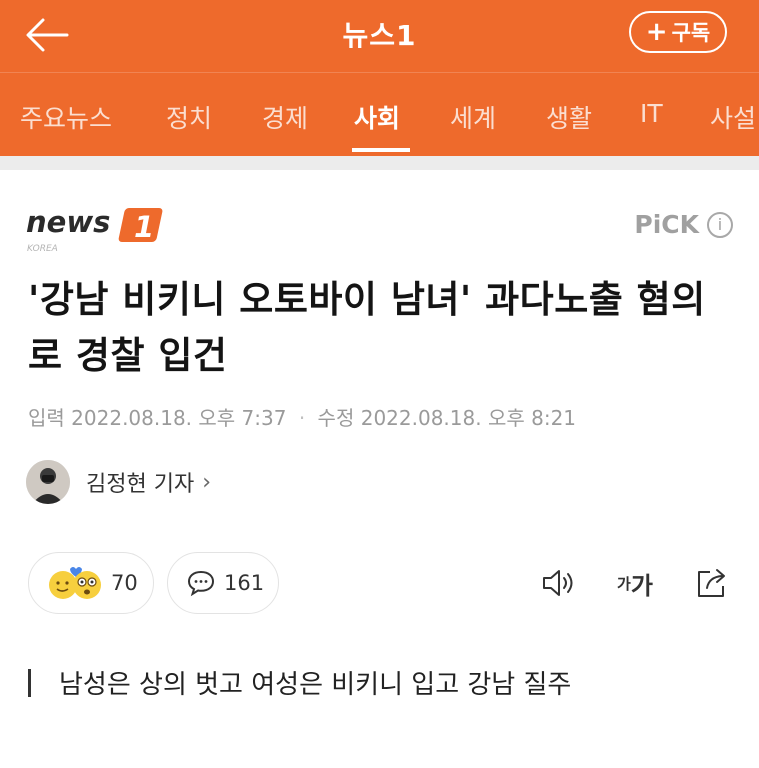 The image size is (759, 768). I want to click on listen-button, so click(560, 583).